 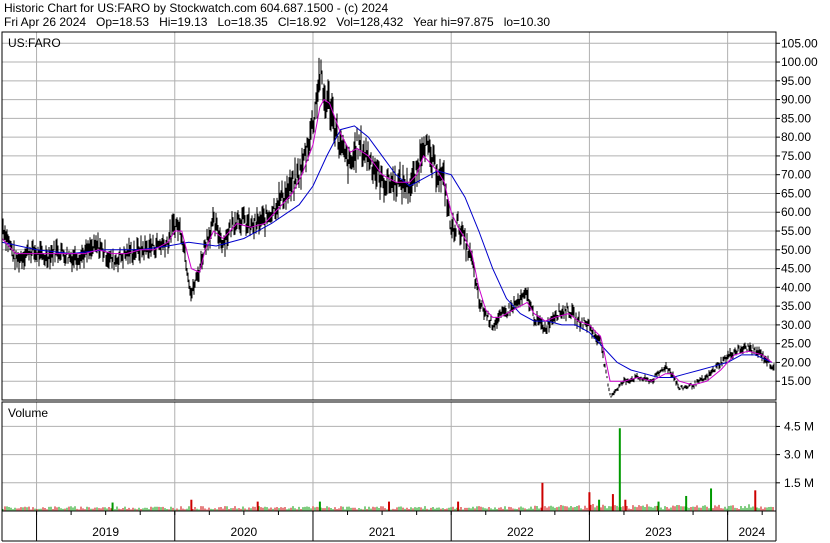 I want to click on price-tick-label: 25.00, so click(x=796, y=344).